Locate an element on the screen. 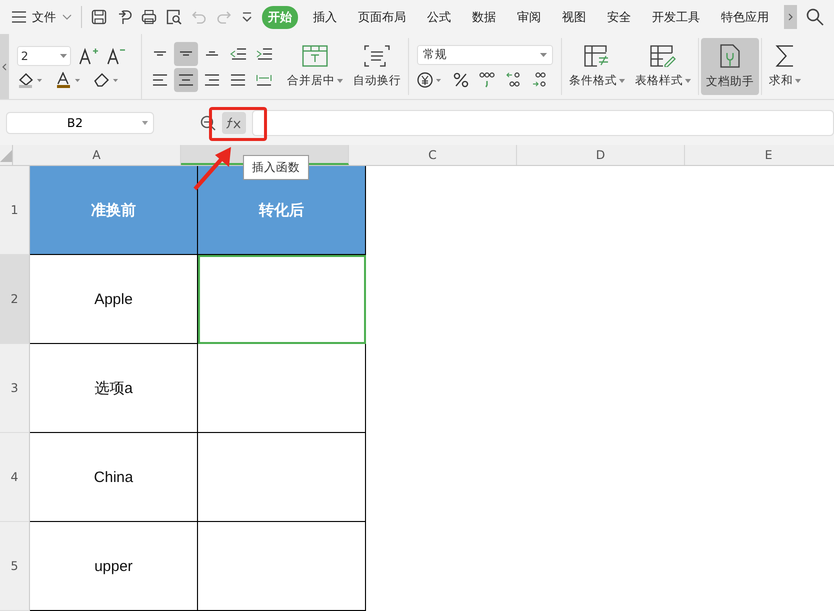  table-cell: China is located at coordinates (114, 477).